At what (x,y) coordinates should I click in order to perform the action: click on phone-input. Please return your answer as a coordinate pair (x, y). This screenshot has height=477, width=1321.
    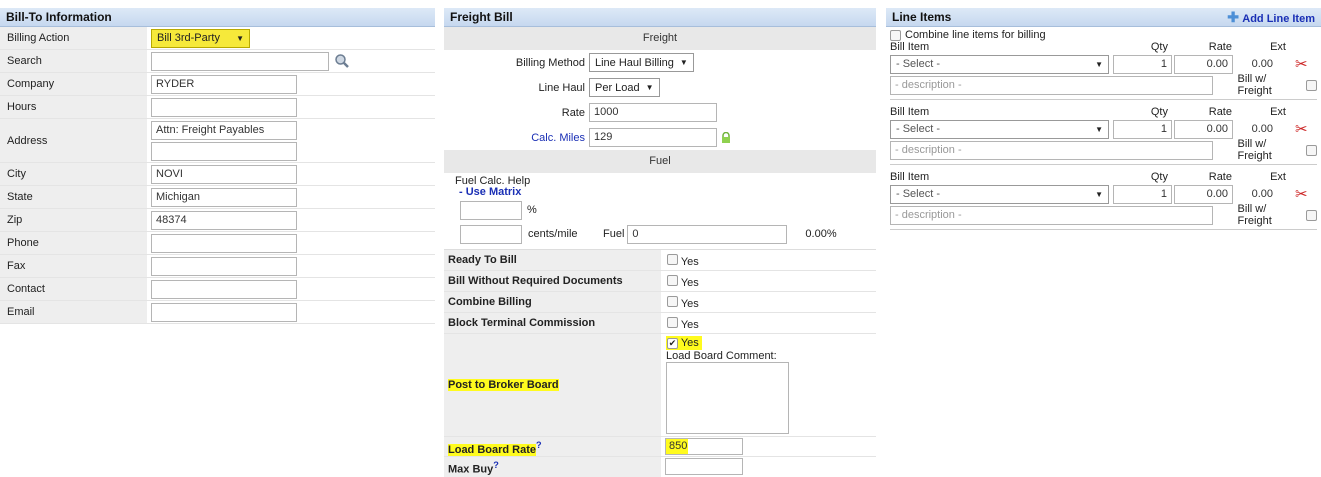
    Looking at the image, I should click on (224, 243).